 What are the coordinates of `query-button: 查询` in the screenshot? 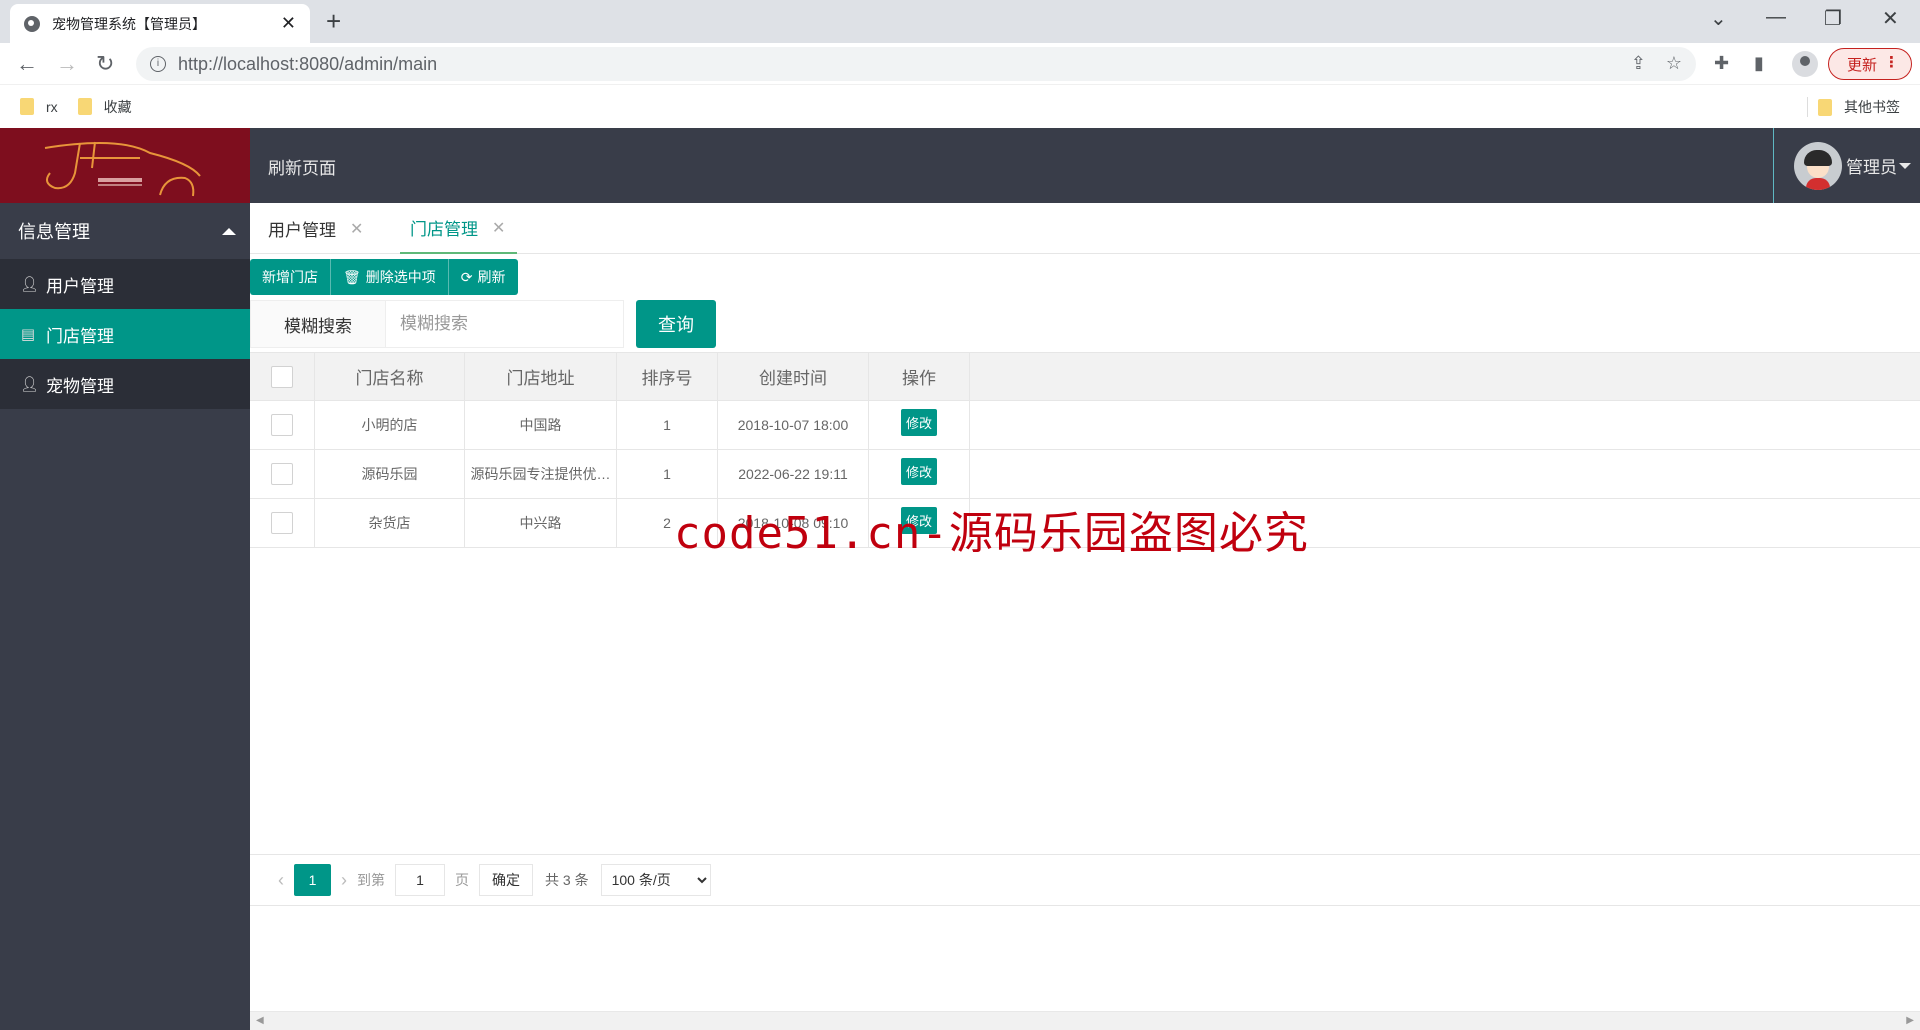 It's located at (676, 324).